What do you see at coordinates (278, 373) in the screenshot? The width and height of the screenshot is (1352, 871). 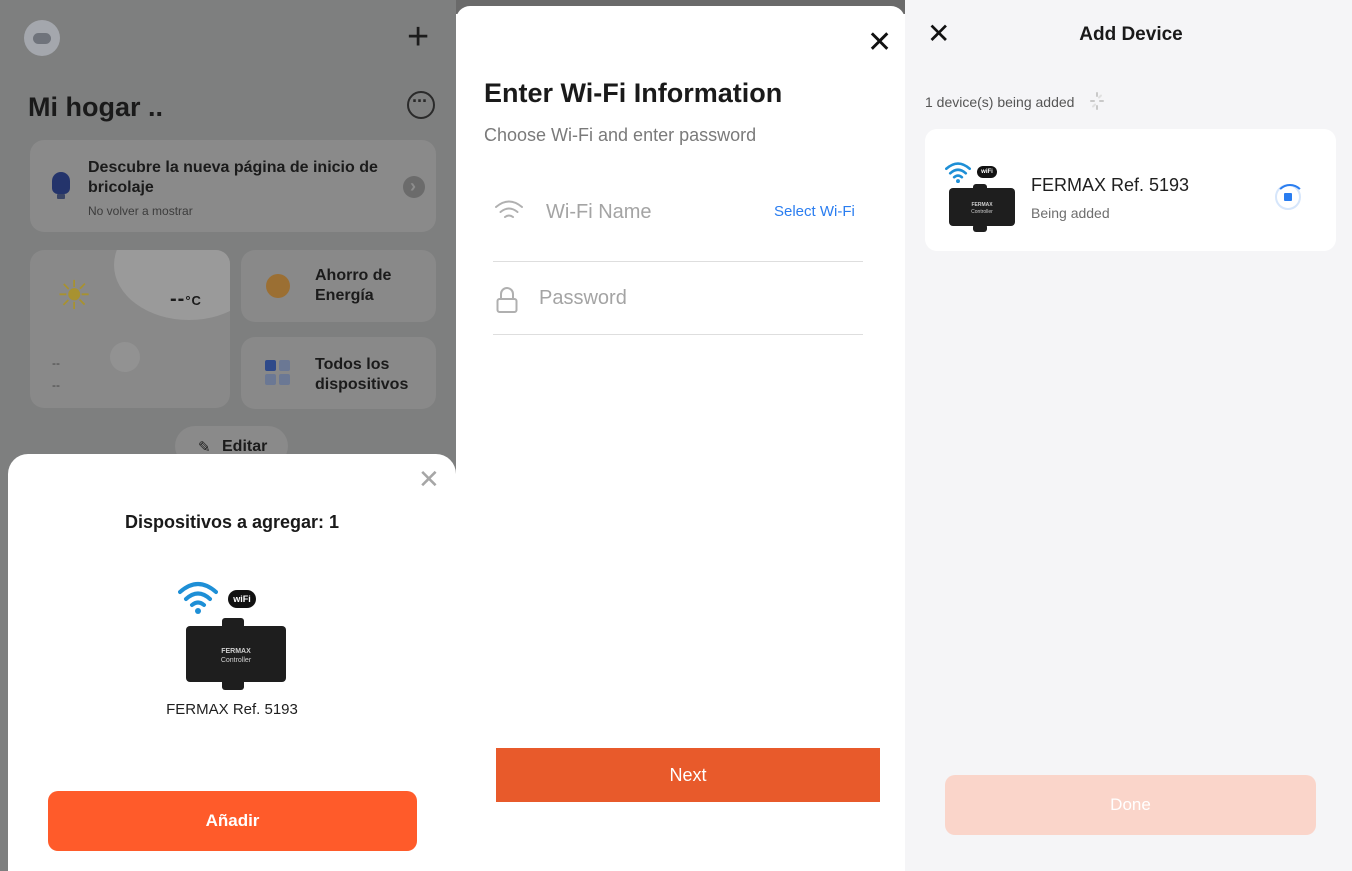 I see `grid-icon` at bounding box center [278, 373].